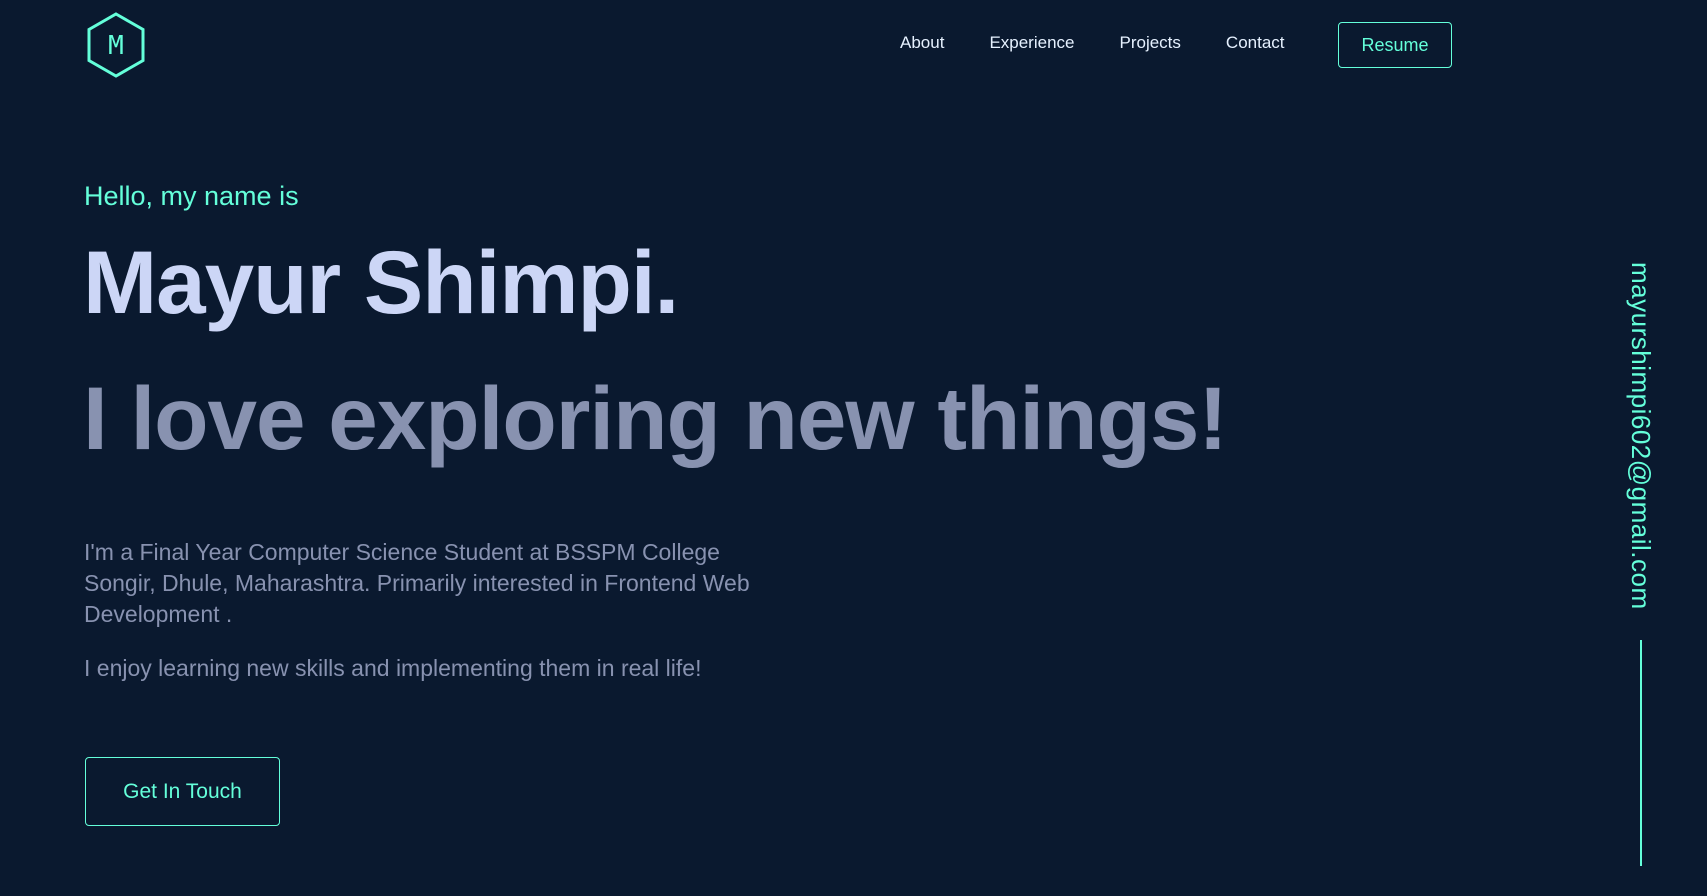 The height and width of the screenshot is (896, 1707). Describe the element at coordinates (1395, 45) in the screenshot. I see `resume-button: Resume` at that location.